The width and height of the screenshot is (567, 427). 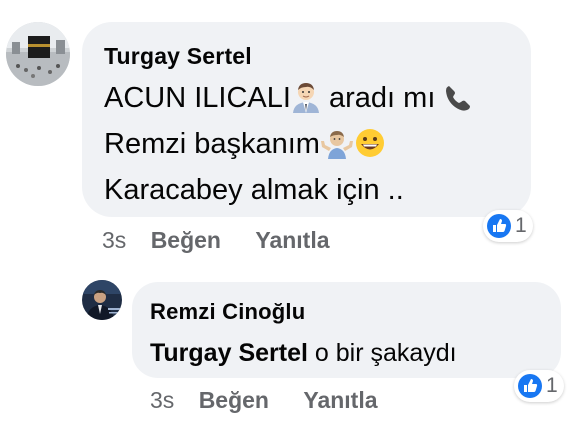 What do you see at coordinates (306, 56) in the screenshot?
I see `comment-author: Turgay Sertel` at bounding box center [306, 56].